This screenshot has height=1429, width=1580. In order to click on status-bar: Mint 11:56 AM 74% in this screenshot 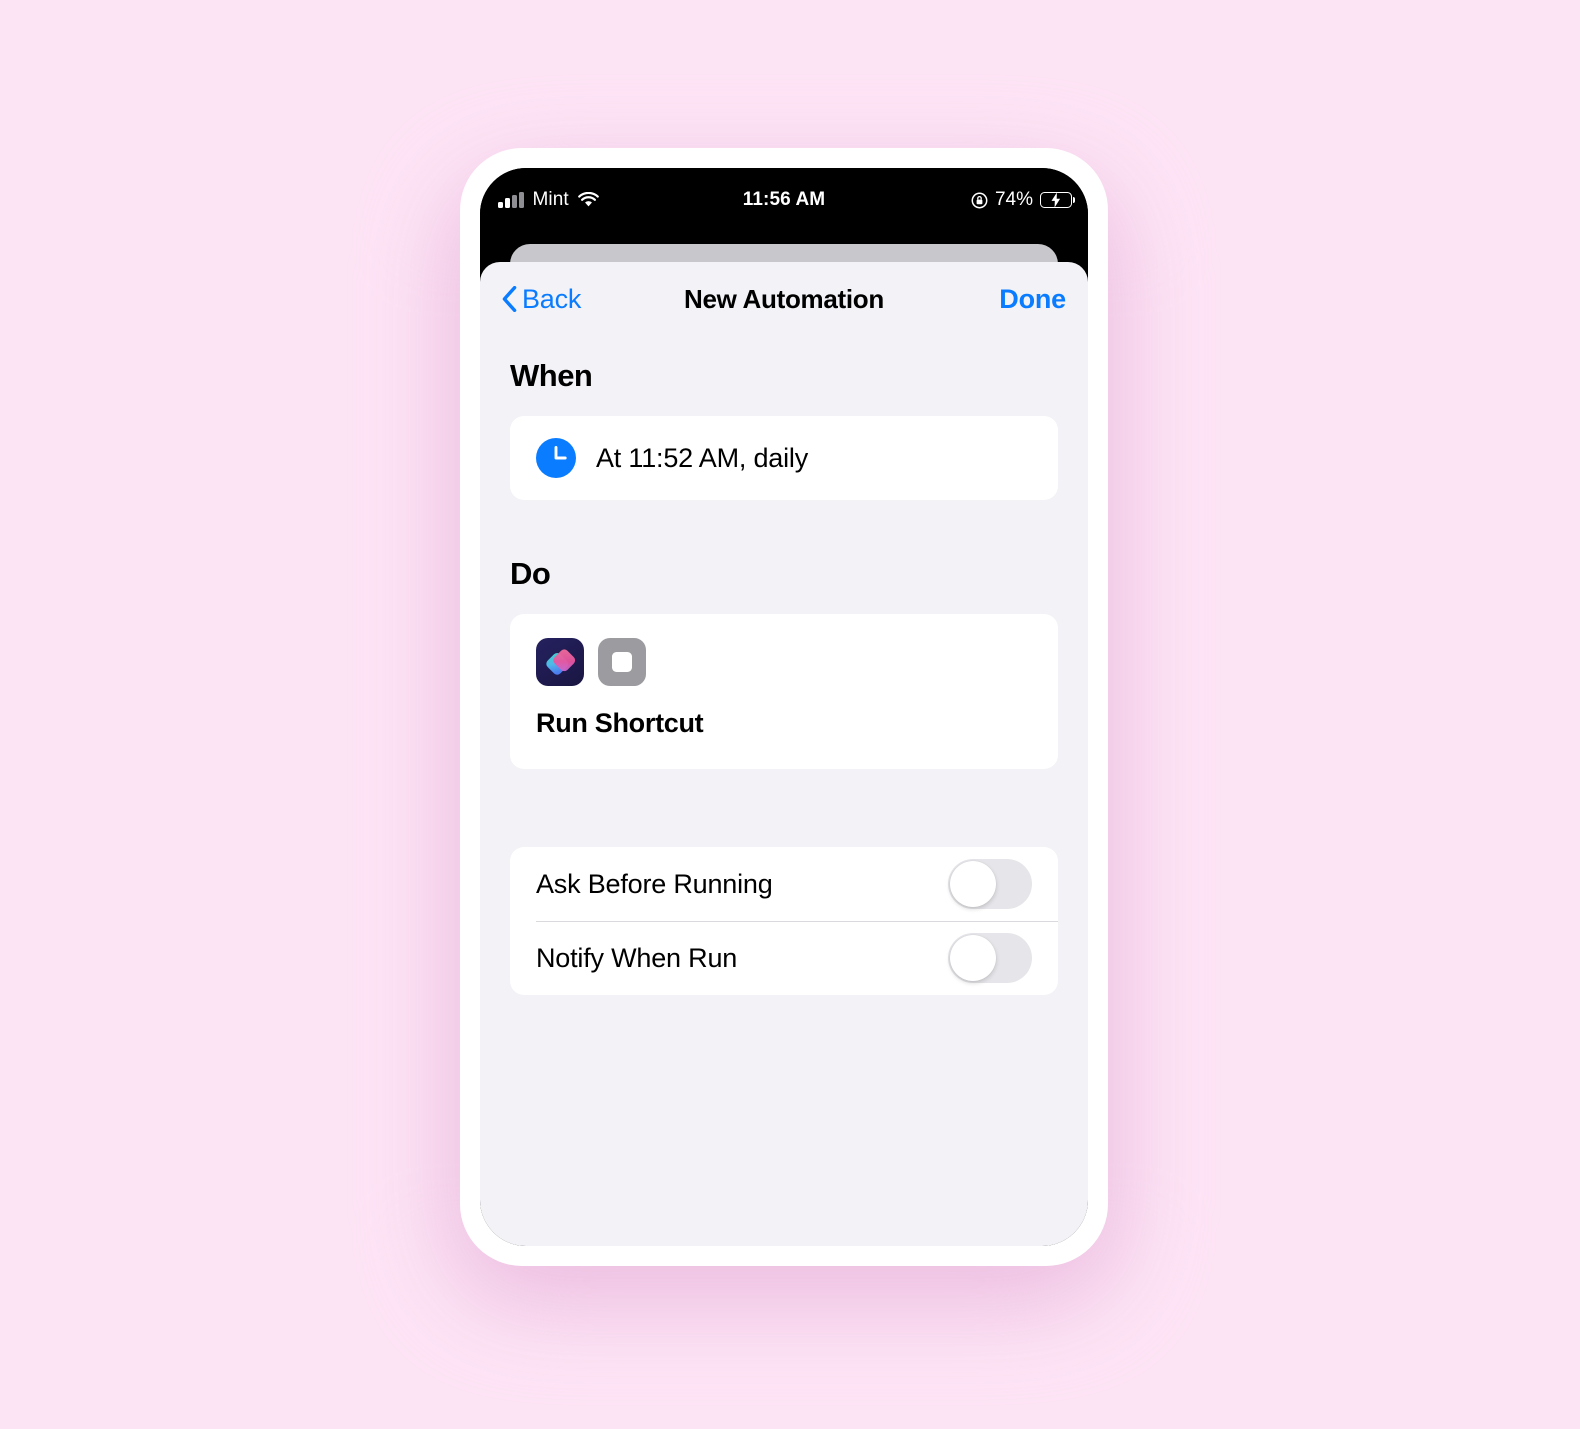, I will do `click(784, 200)`.